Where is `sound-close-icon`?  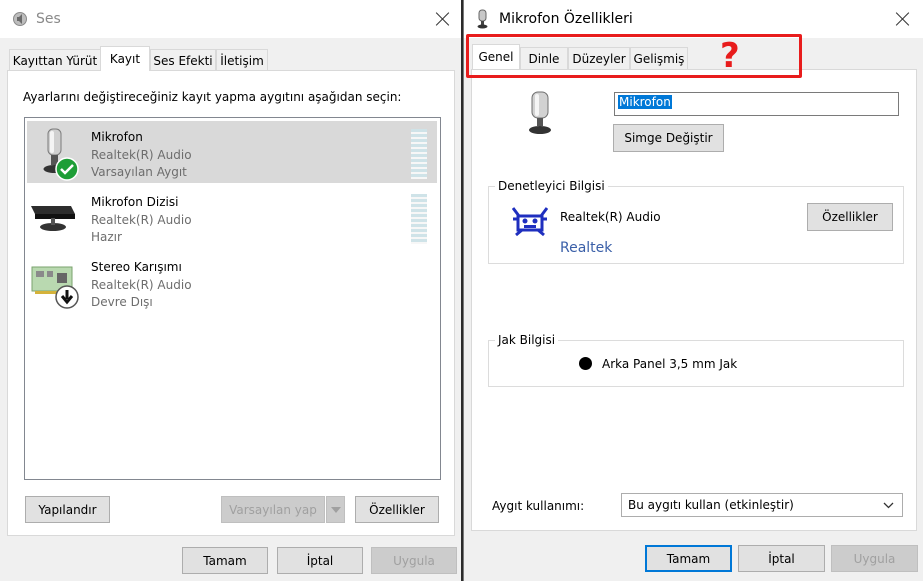 sound-close-icon is located at coordinates (443, 19).